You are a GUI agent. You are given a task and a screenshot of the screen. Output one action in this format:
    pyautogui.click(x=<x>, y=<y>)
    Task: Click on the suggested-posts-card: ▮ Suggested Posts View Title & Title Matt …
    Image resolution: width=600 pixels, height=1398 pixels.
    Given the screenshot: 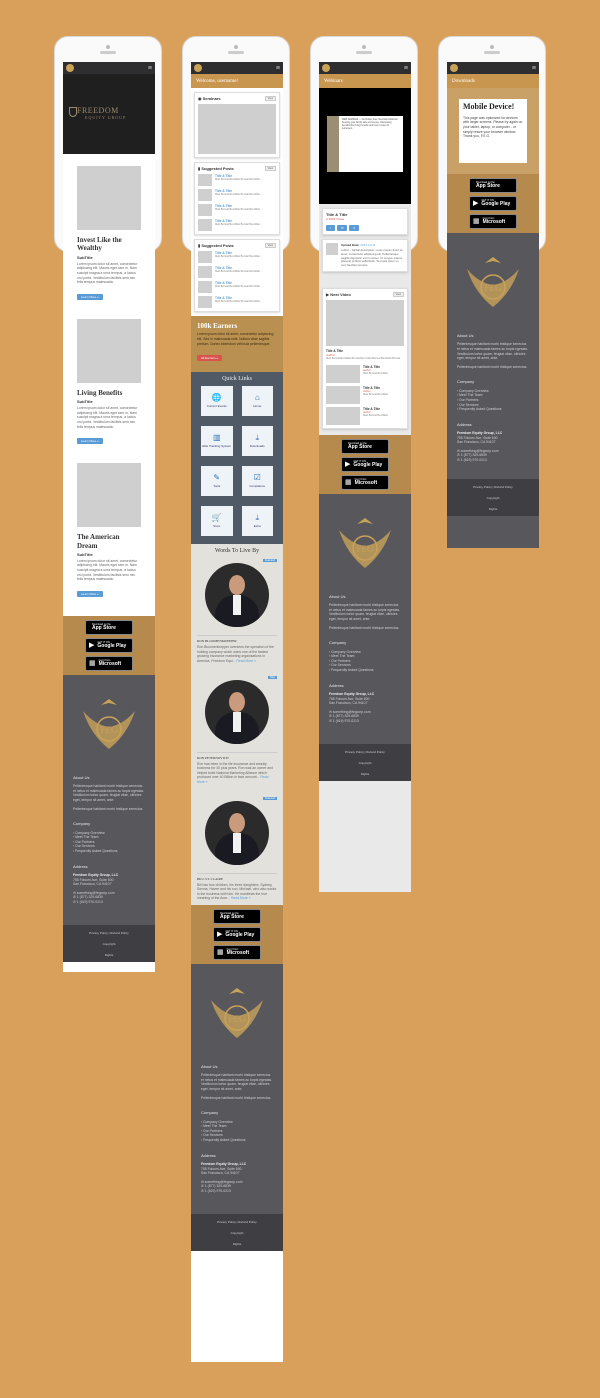 What is the action you would take?
    pyautogui.click(x=237, y=275)
    